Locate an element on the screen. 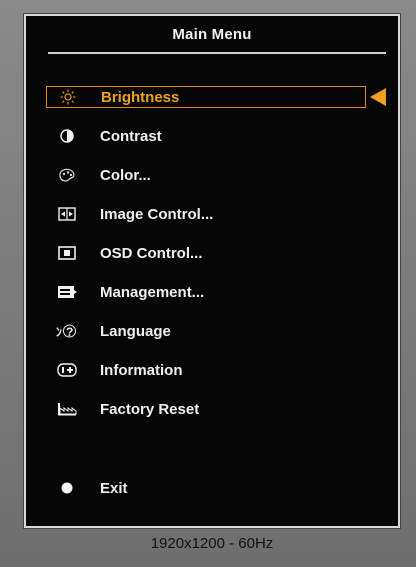  menu-item-exit: Exit is located at coordinates (205, 488).